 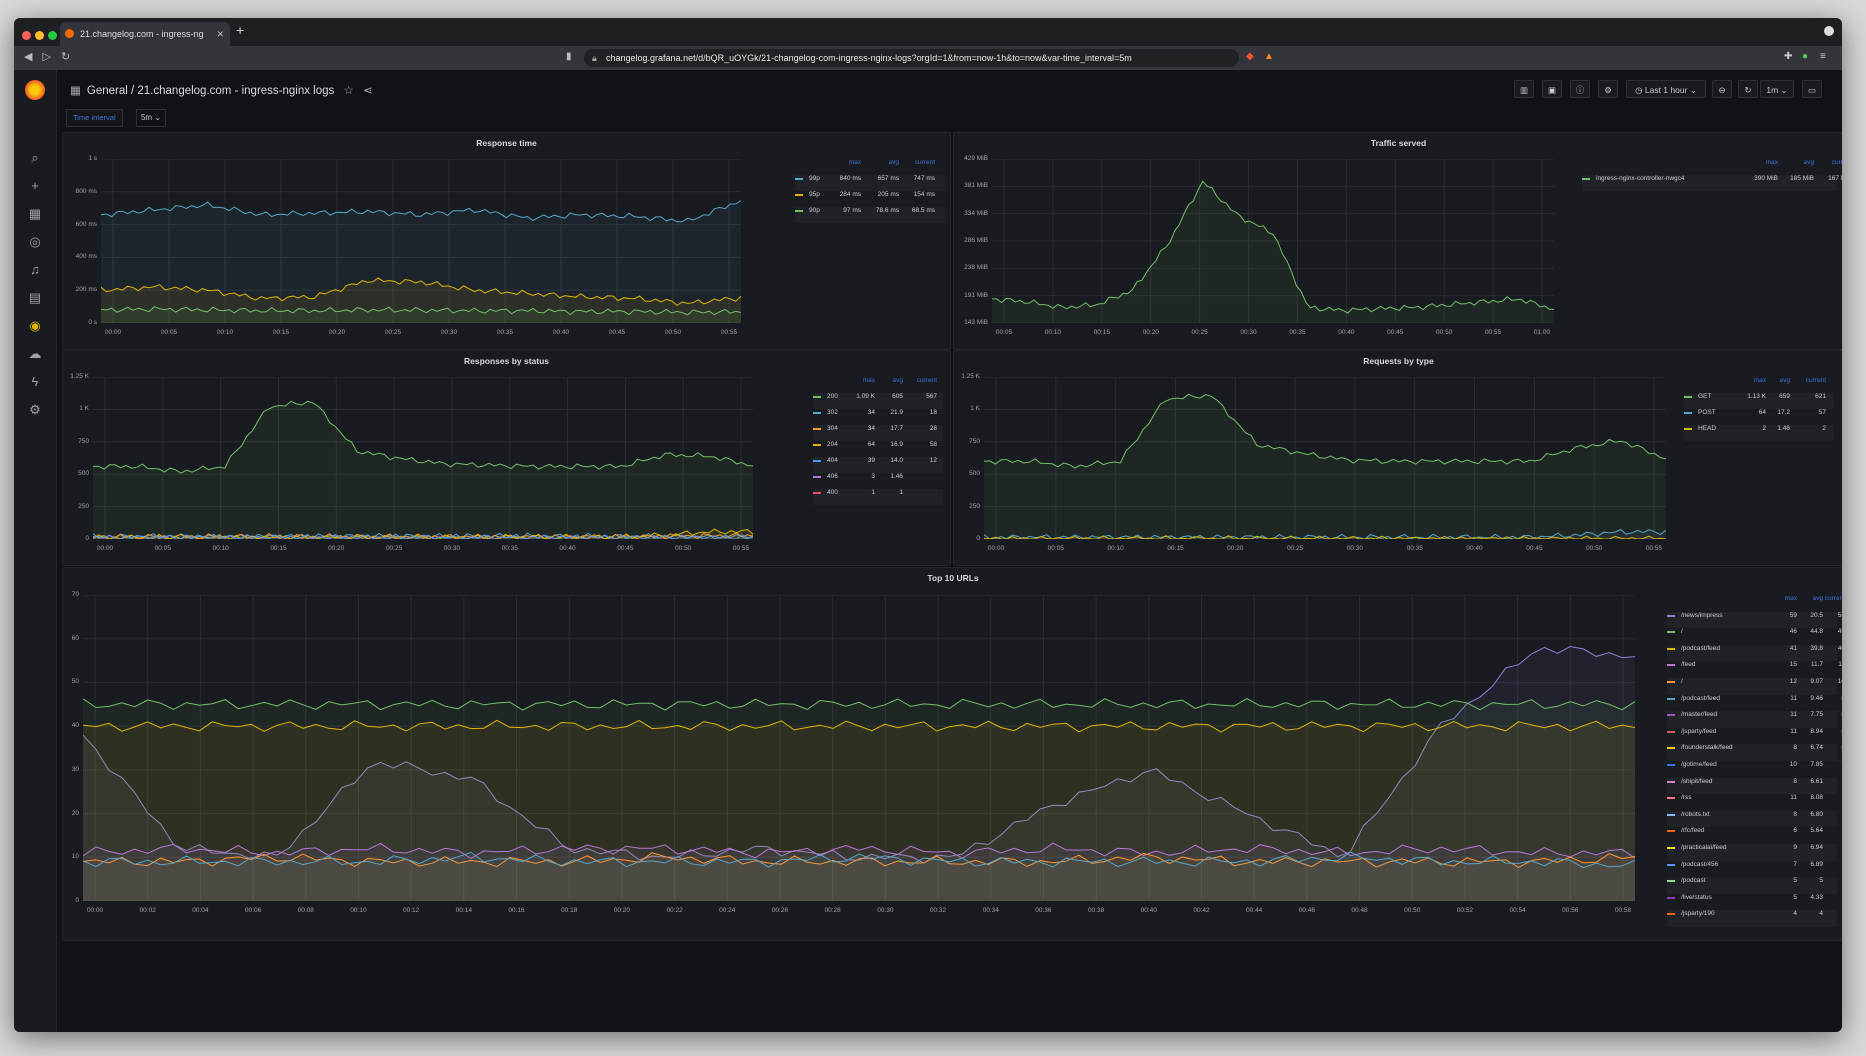 I want to click on lightning-icon: ϟ, so click(x=35, y=382).